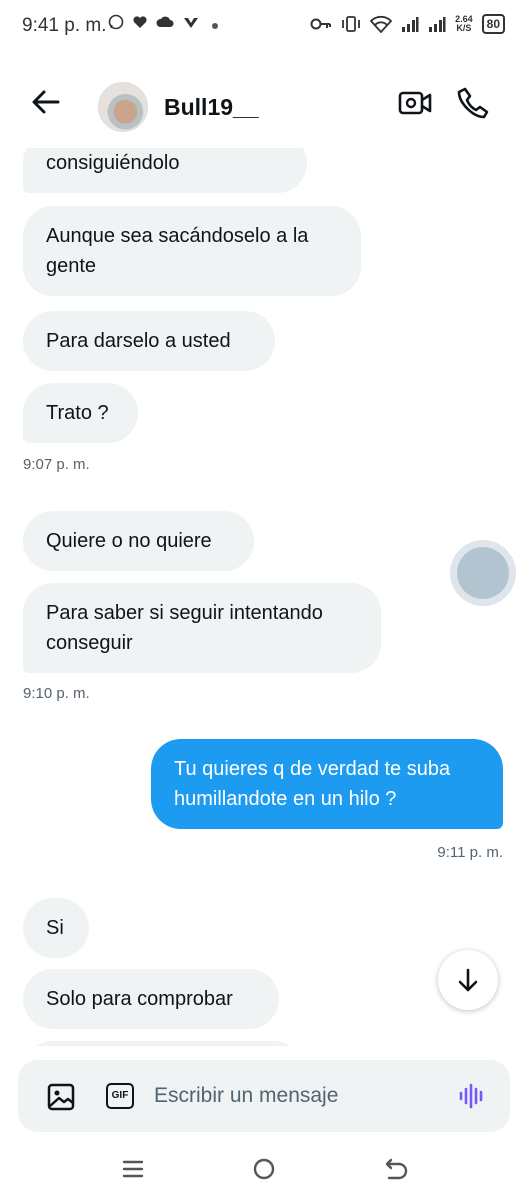 The image size is (527, 1200). I want to click on conversation-username: Bull19__, so click(211, 107).